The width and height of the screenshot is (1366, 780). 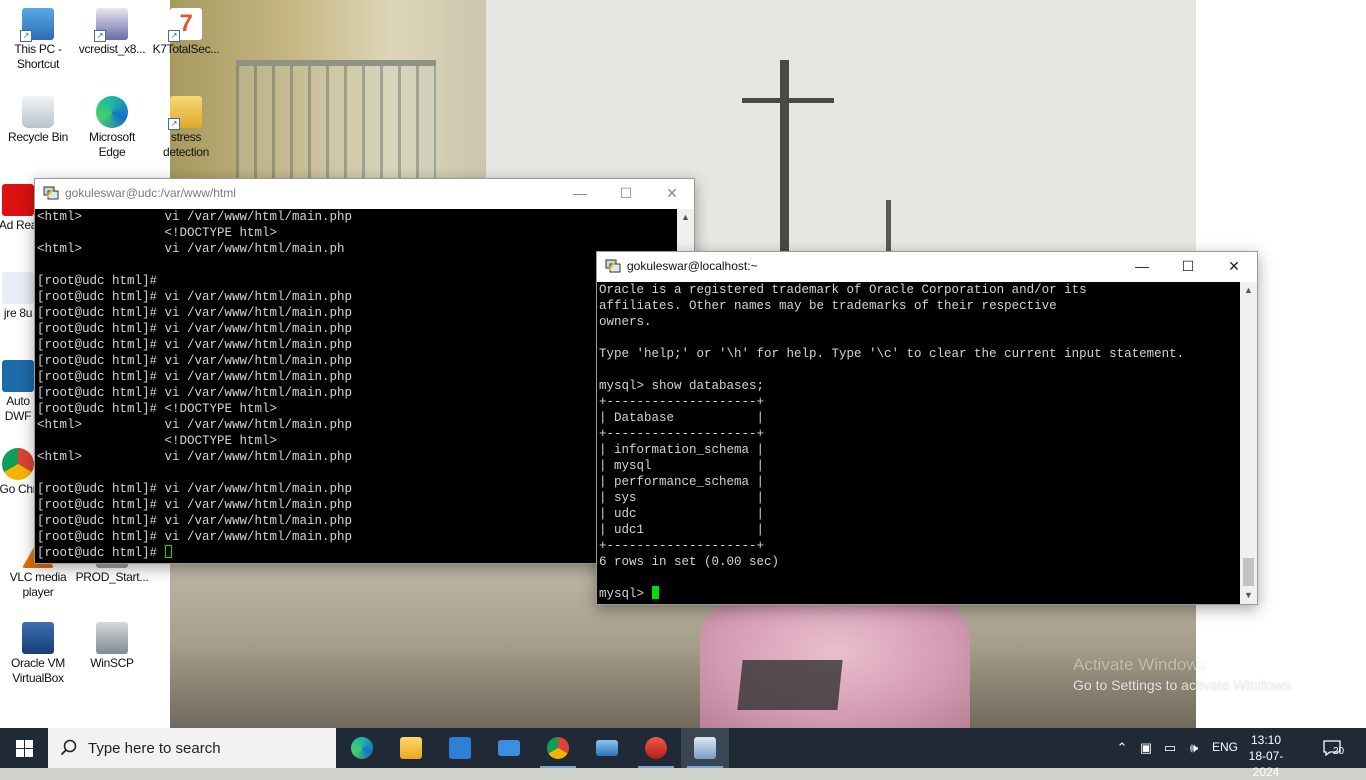 I want to click on desktop-icon-acrobat: Ad Rea, so click(x=19, y=208).